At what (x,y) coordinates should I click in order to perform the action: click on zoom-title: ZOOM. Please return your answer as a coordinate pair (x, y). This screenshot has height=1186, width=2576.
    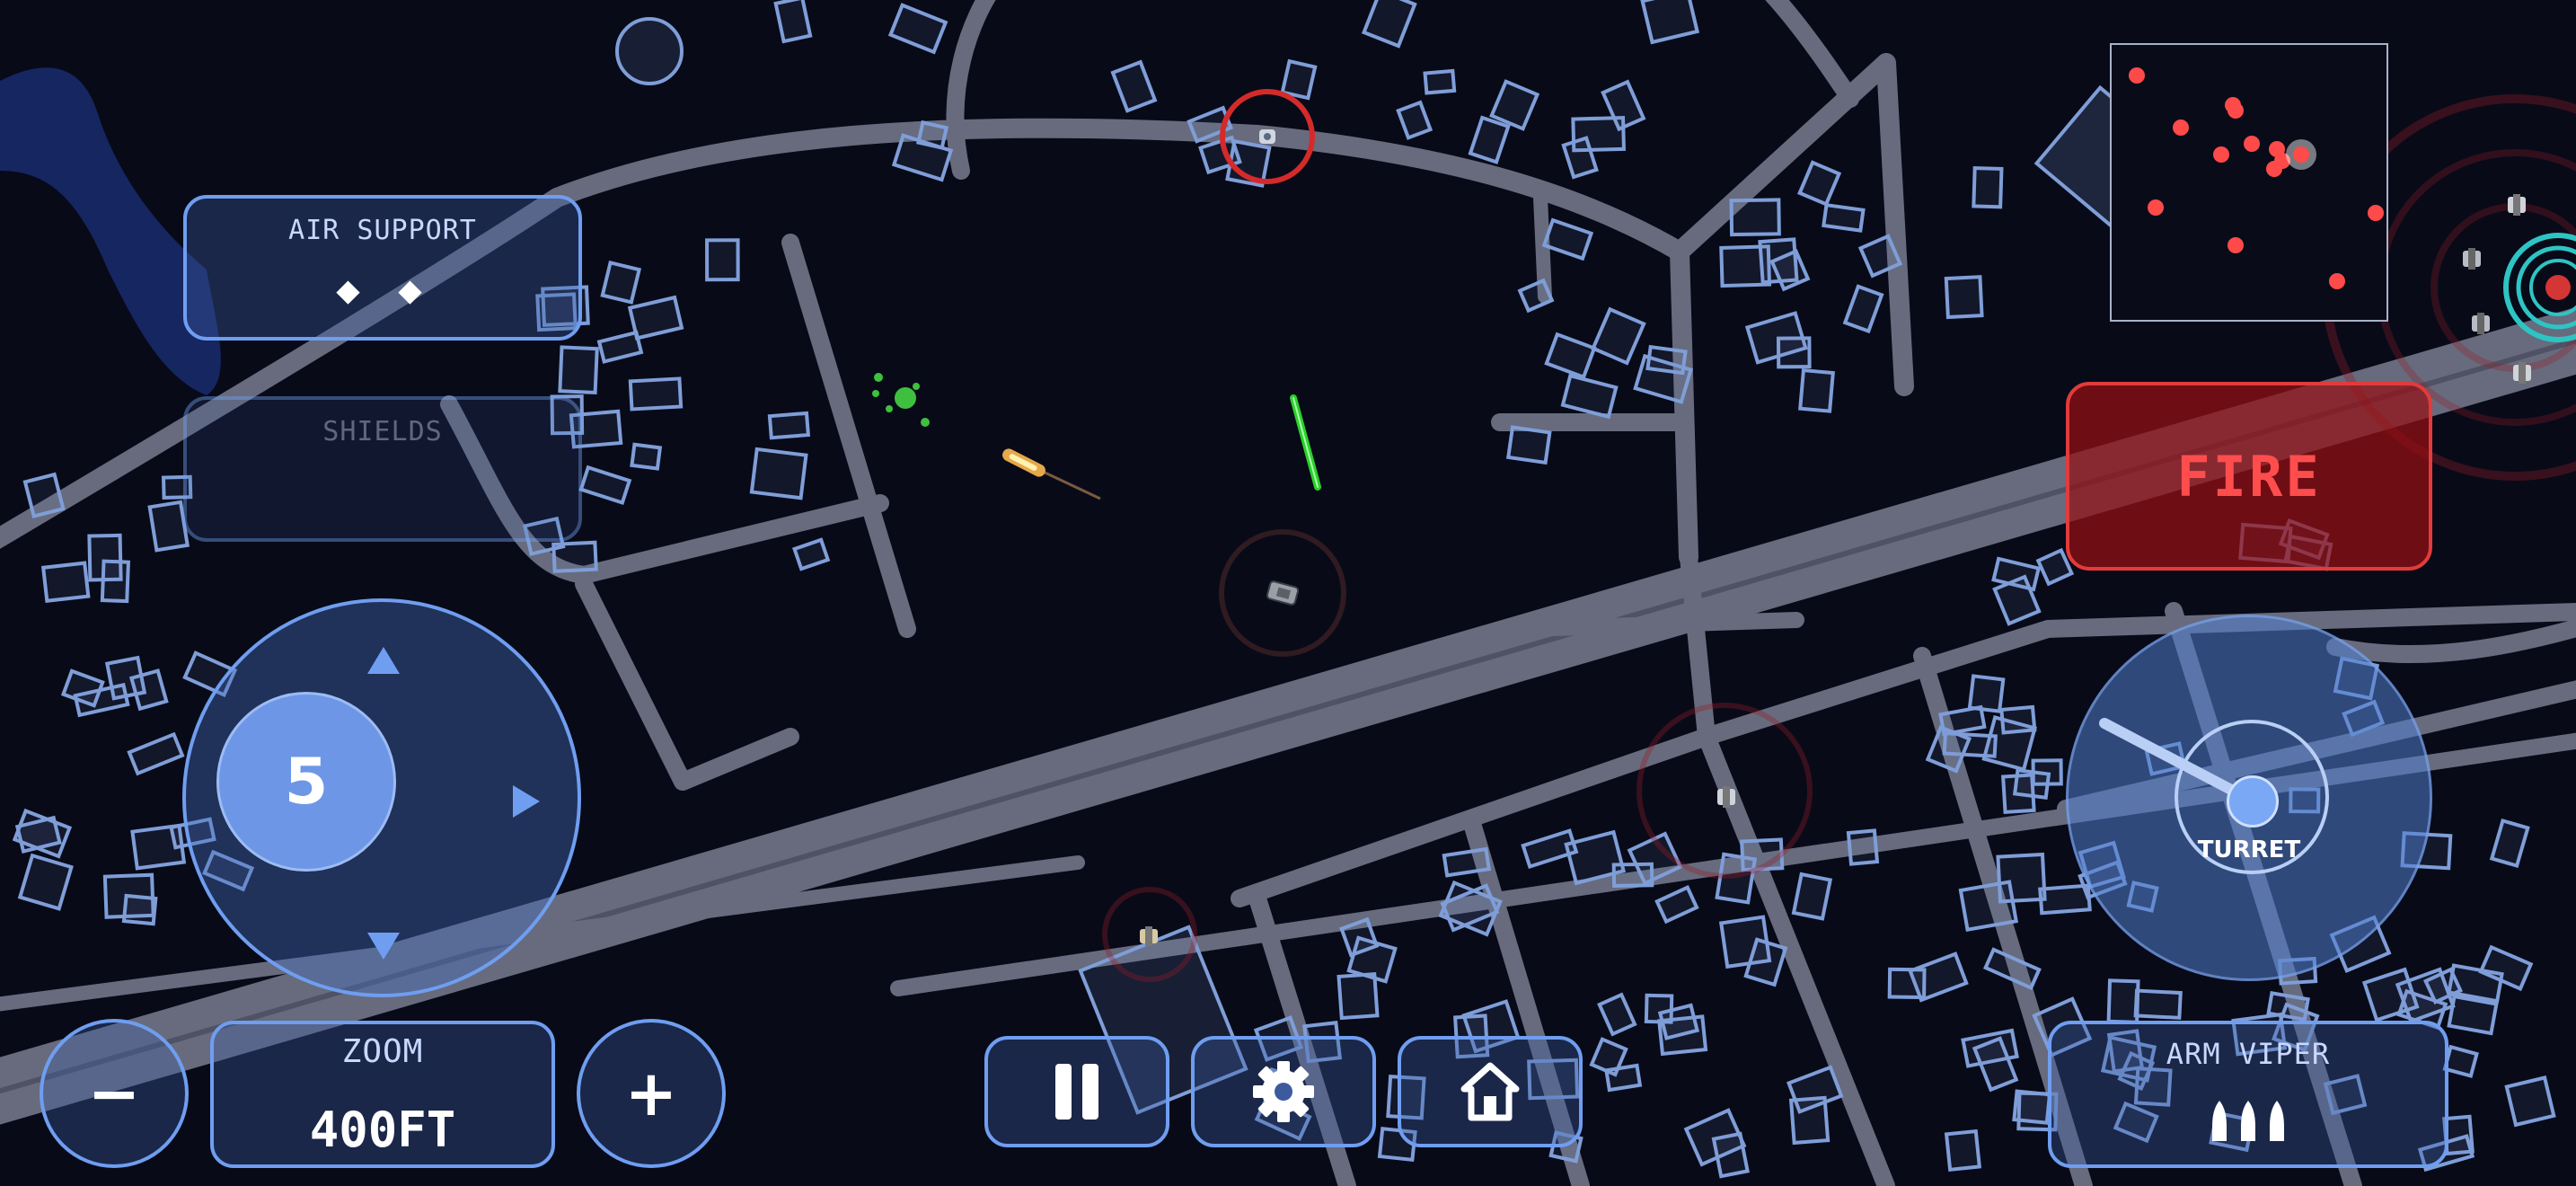
    Looking at the image, I should click on (382, 1051).